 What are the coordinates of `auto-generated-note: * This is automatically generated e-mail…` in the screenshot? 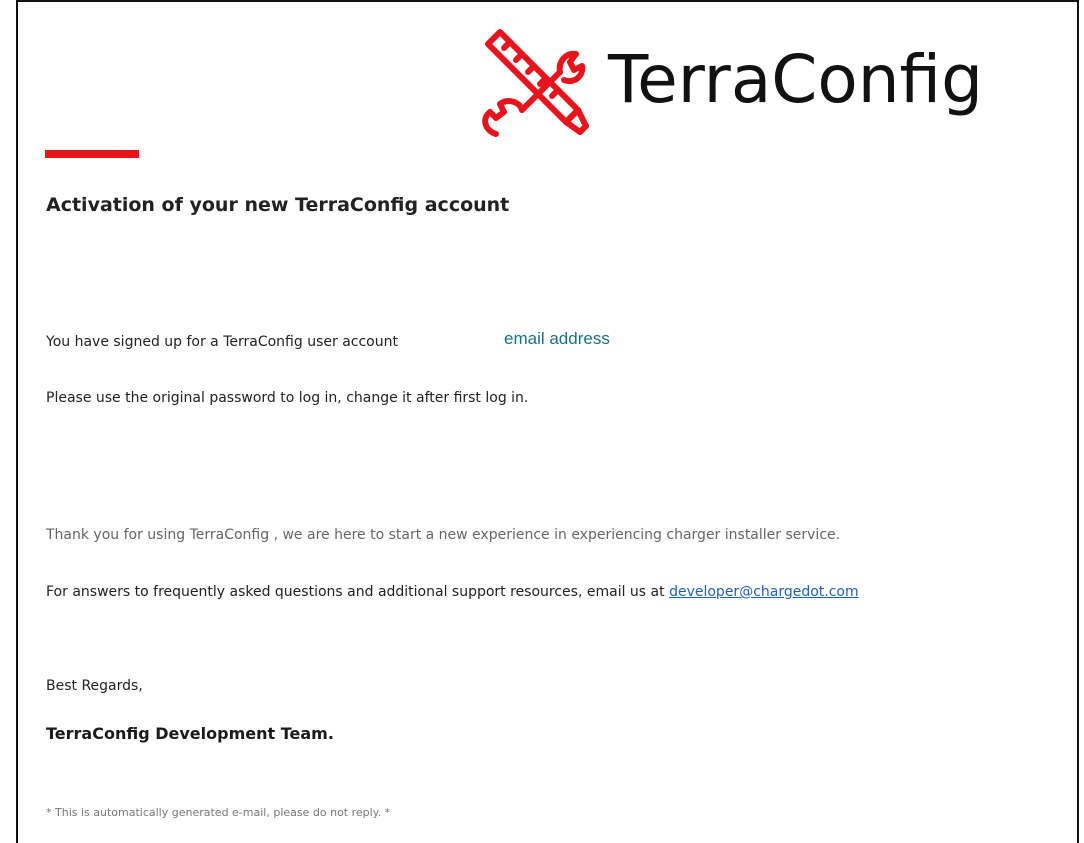 It's located at (218, 812).